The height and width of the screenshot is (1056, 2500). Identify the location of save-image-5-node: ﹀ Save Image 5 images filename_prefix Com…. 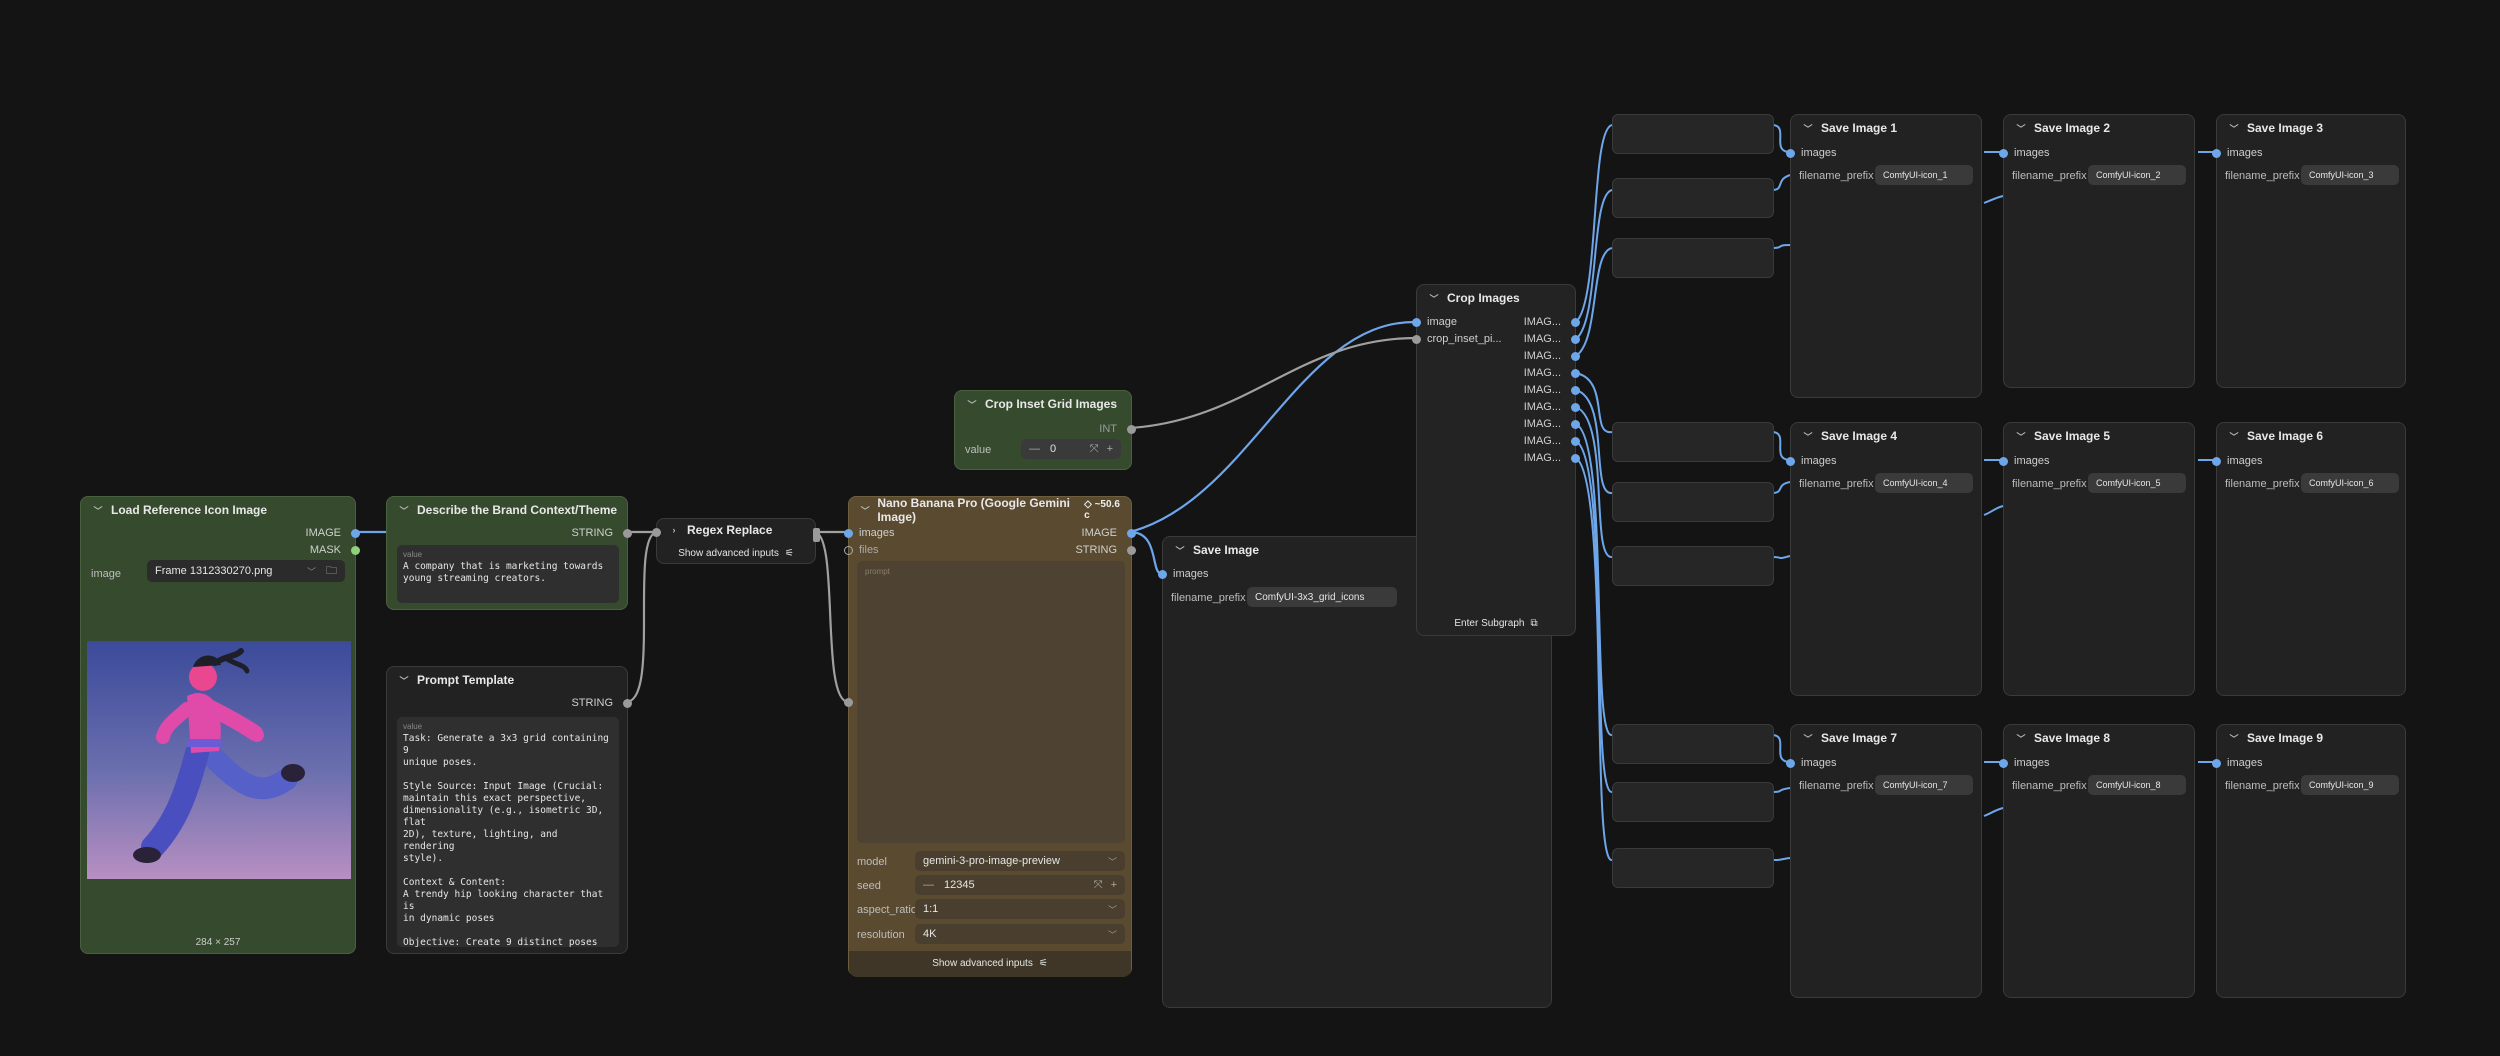
(2097, 559).